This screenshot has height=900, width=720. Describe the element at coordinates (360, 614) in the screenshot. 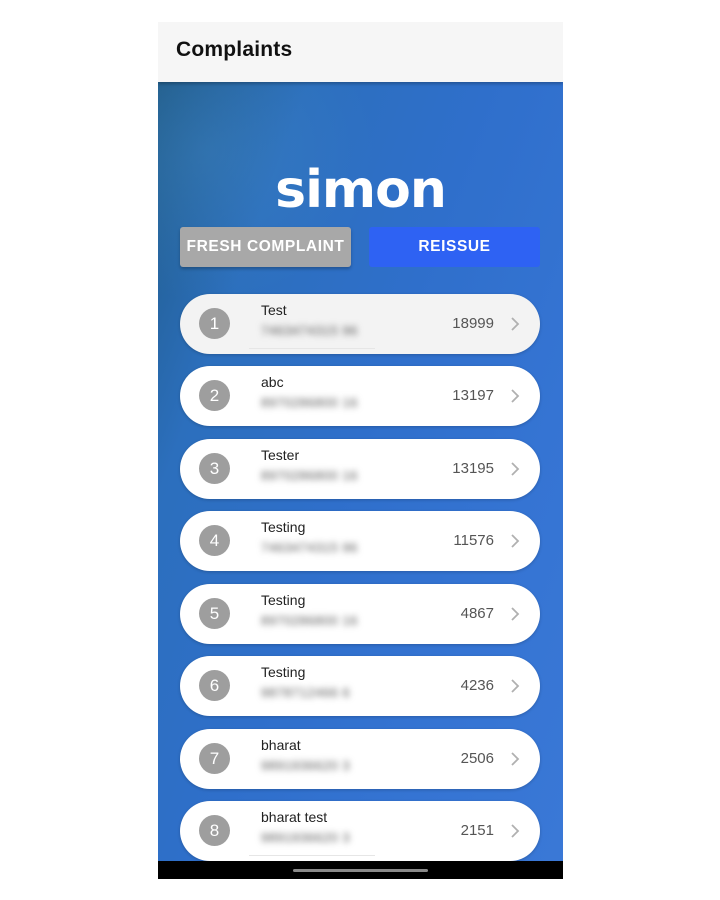

I see `complaint-item: 5 Testing 8970286800 16 4867` at that location.